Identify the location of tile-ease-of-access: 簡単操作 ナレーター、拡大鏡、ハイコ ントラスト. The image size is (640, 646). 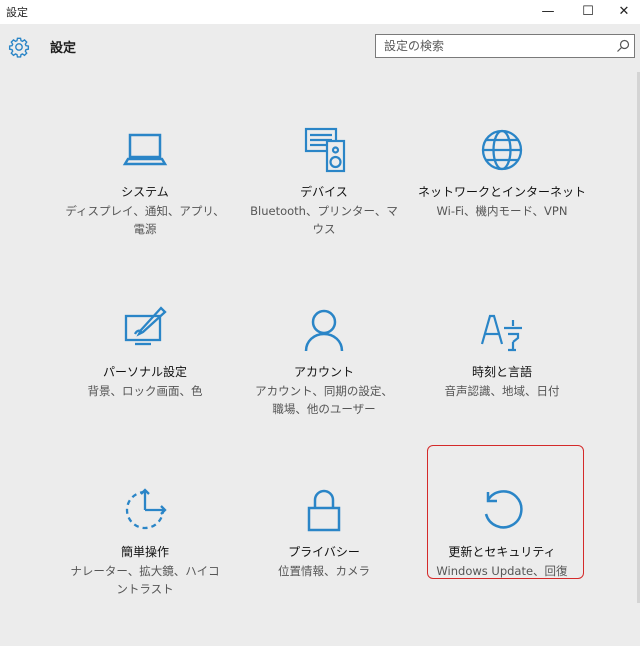
(145, 566).